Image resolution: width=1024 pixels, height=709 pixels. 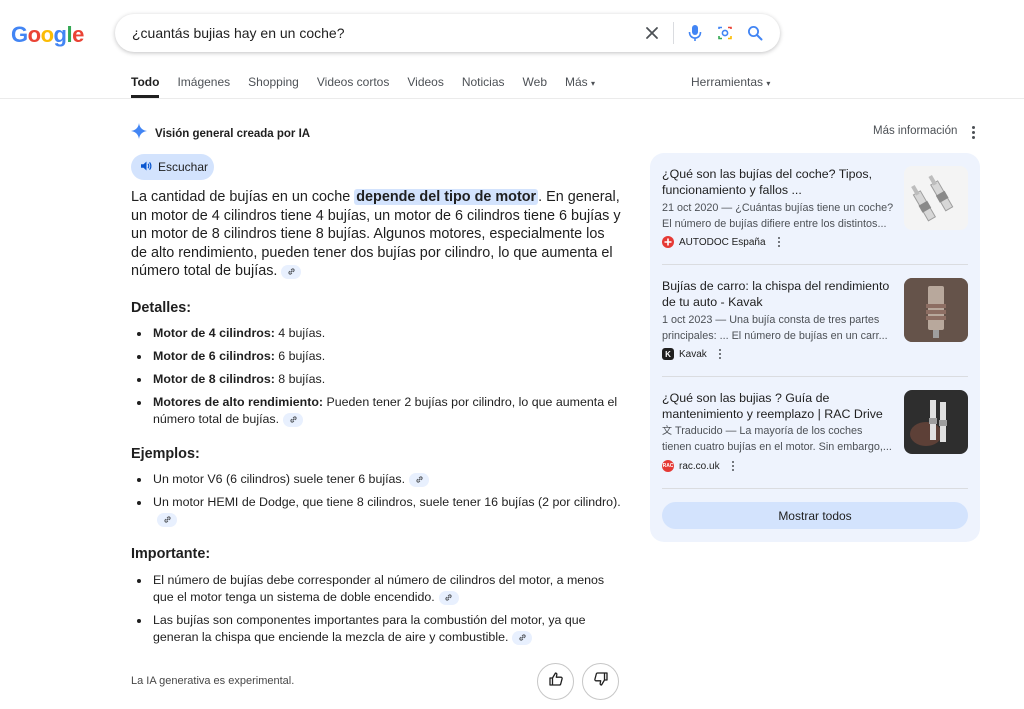 I want to click on list-item: Motor de 6 cilindros: 6 bujías., so click(x=377, y=356).